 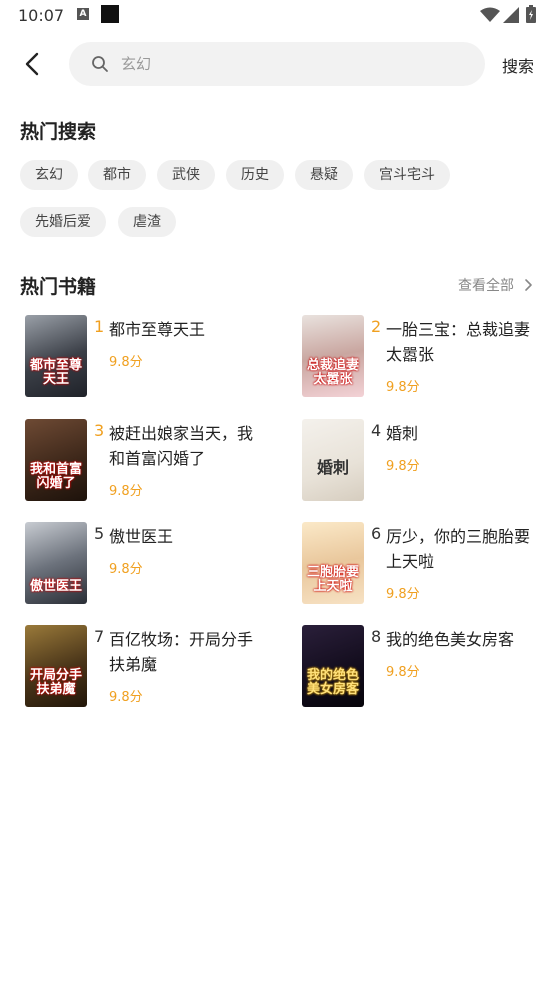 What do you see at coordinates (490, 14) in the screenshot?
I see `wifi-icon` at bounding box center [490, 14].